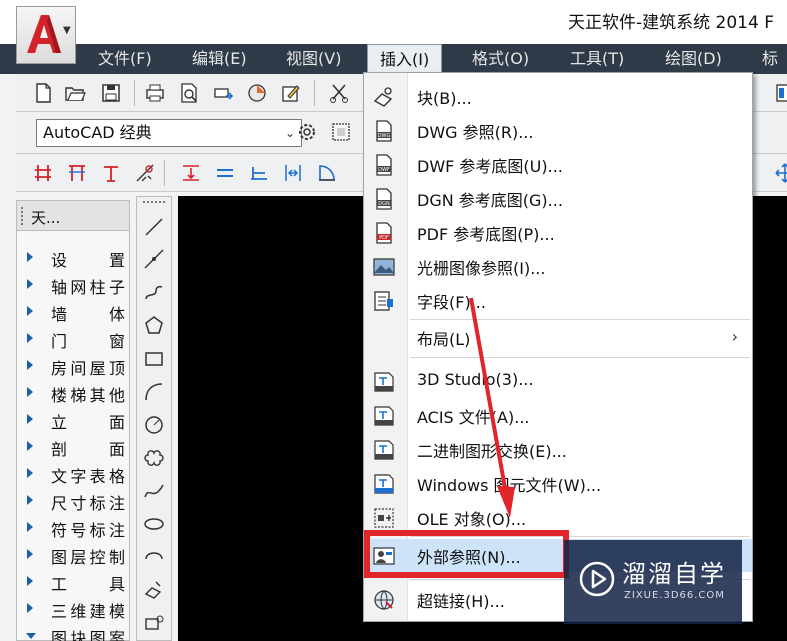 Image resolution: width=787 pixels, height=641 pixels. I want to click on circle-icon, so click(154, 425).